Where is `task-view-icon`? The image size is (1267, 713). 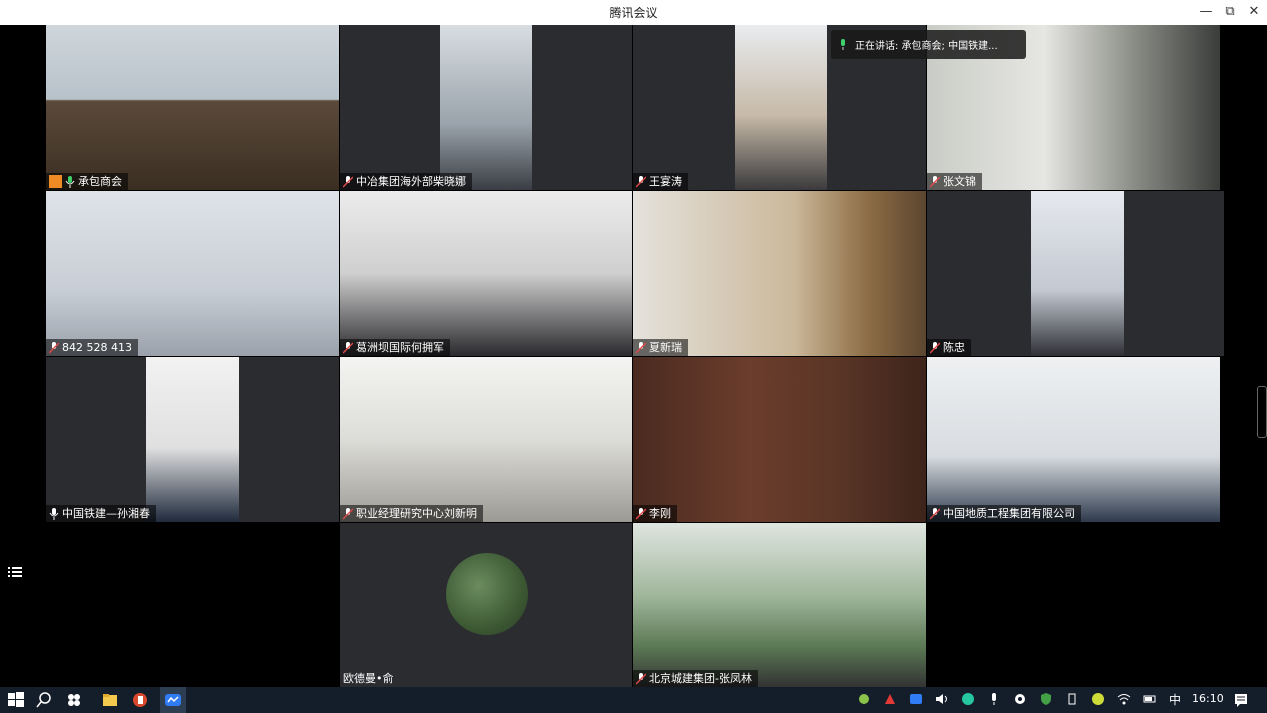
task-view-icon is located at coordinates (74, 700).